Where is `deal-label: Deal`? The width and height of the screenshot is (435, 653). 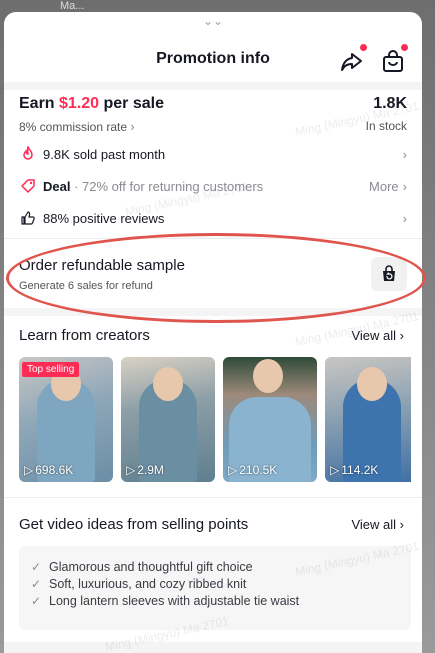 deal-label: Deal is located at coordinates (57, 186).